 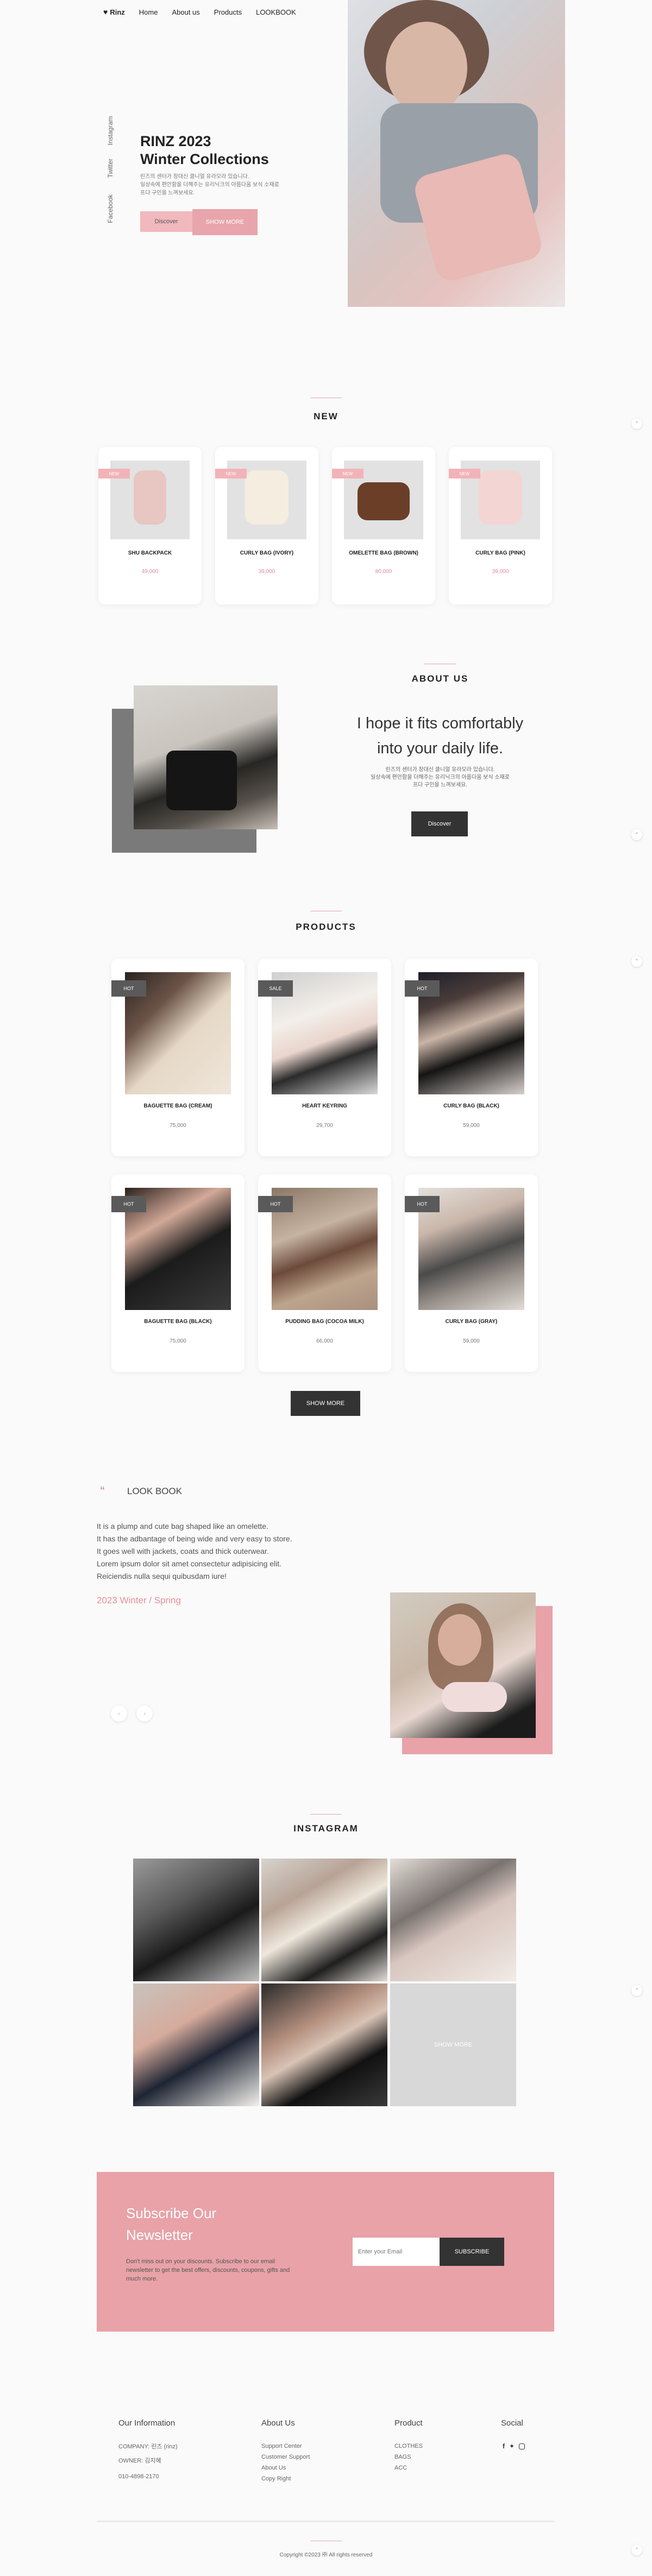 What do you see at coordinates (150, 553) in the screenshot?
I see `product-name: SHU BACKPACK` at bounding box center [150, 553].